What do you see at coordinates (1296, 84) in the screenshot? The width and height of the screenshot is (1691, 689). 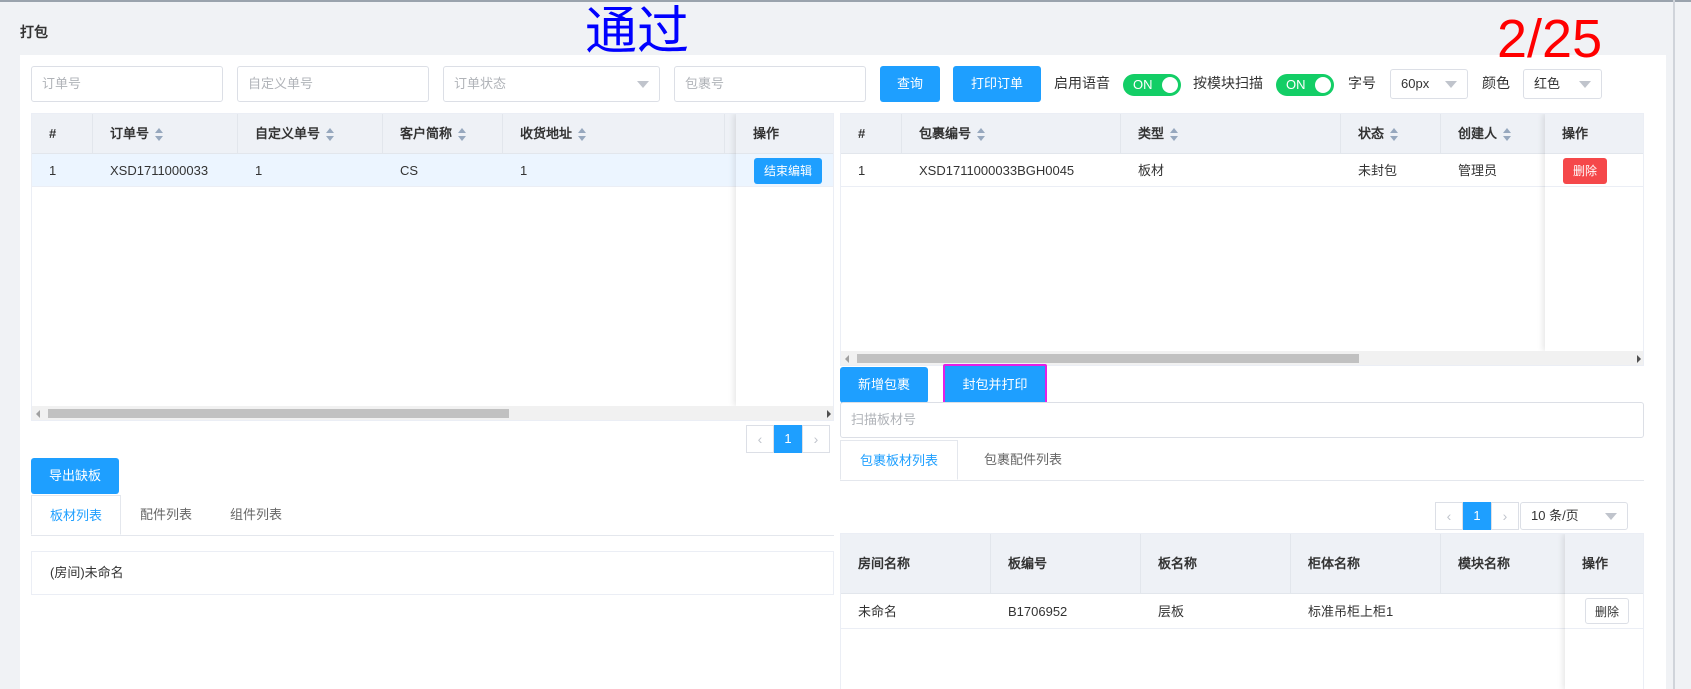 I see `module-scan-switch-text: ON` at bounding box center [1296, 84].